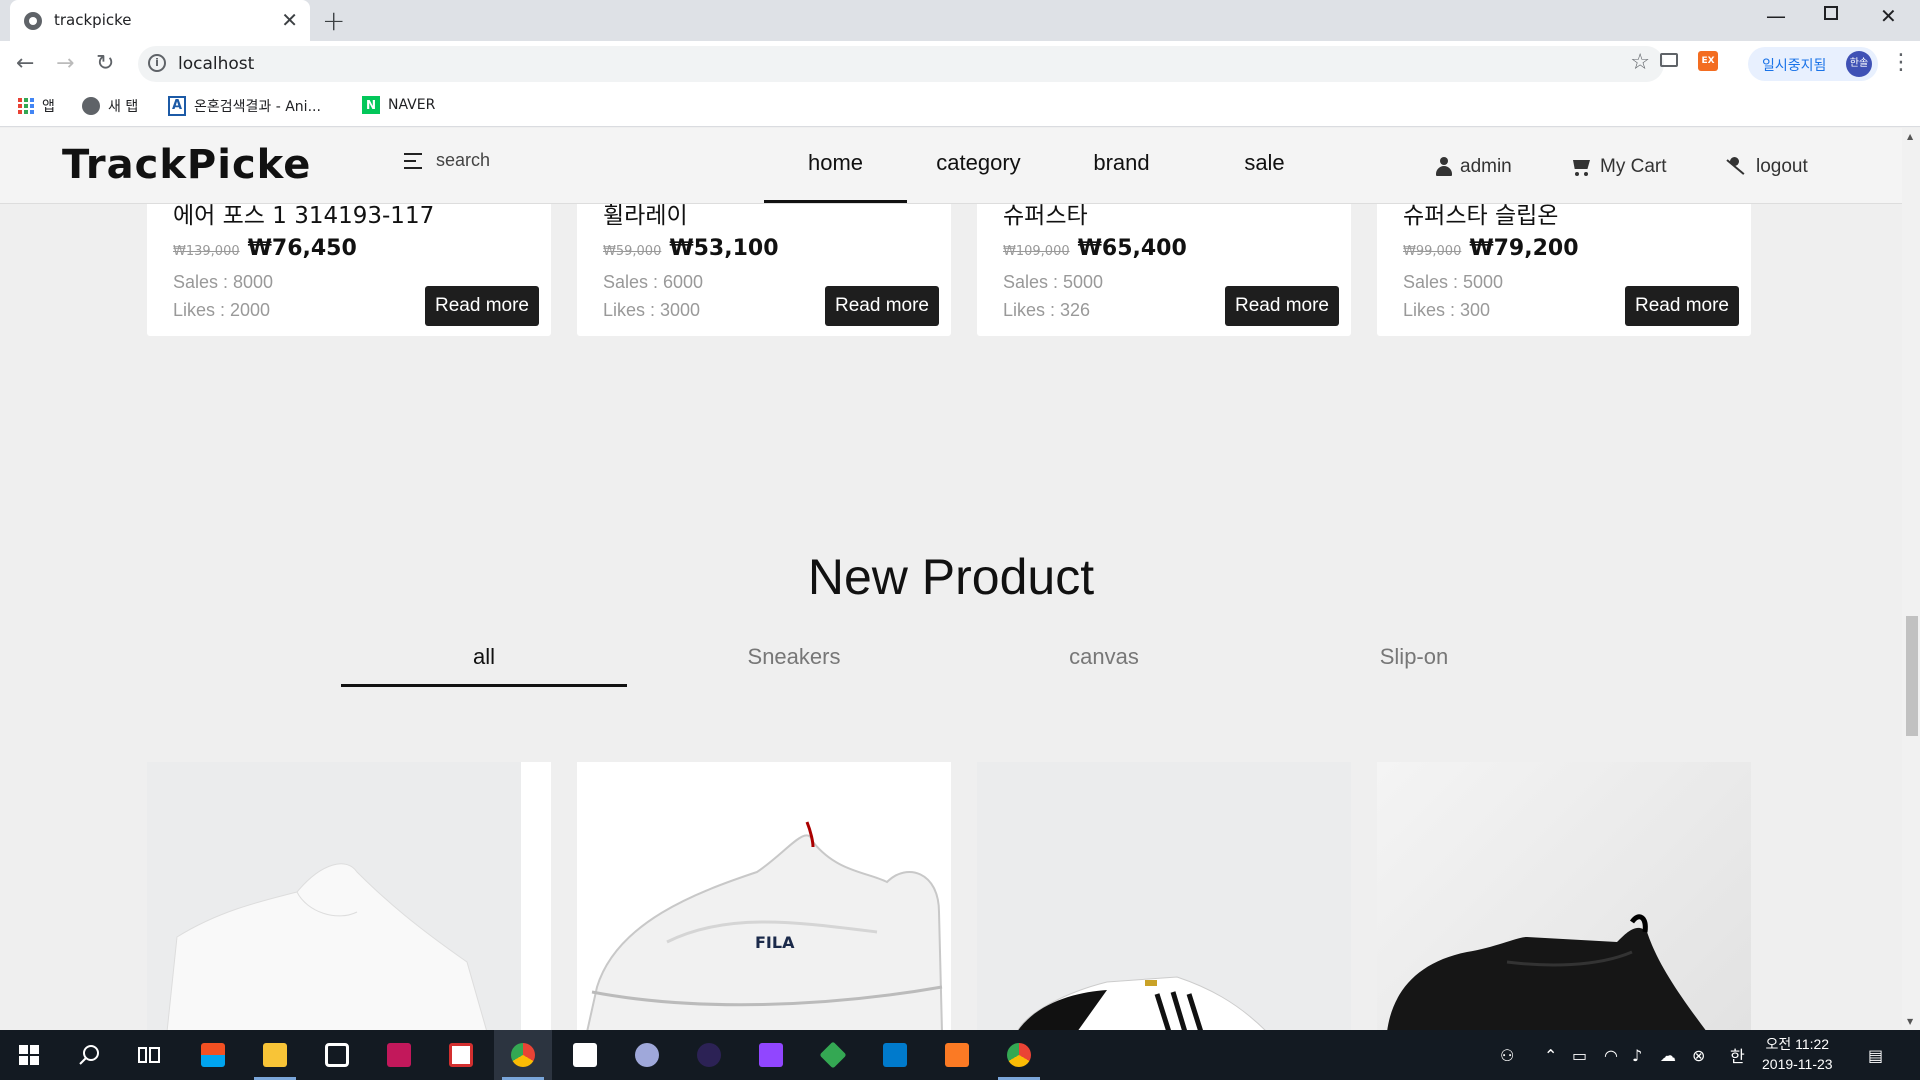 Image resolution: width=1920 pixels, height=1080 pixels. What do you see at coordinates (1698, 1055) in the screenshot?
I see `close-circle-icon: ⊗` at bounding box center [1698, 1055].